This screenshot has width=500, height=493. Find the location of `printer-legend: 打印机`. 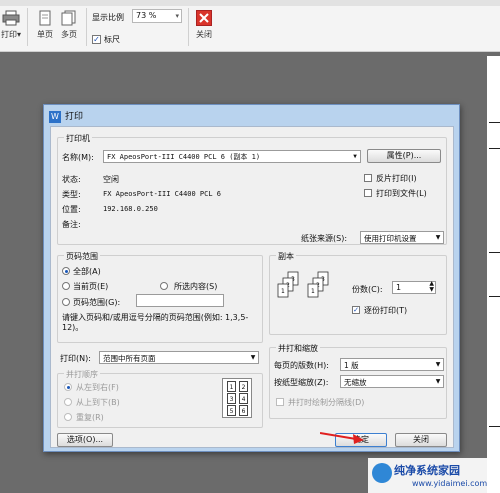

printer-legend: 打印机 is located at coordinates (78, 138).